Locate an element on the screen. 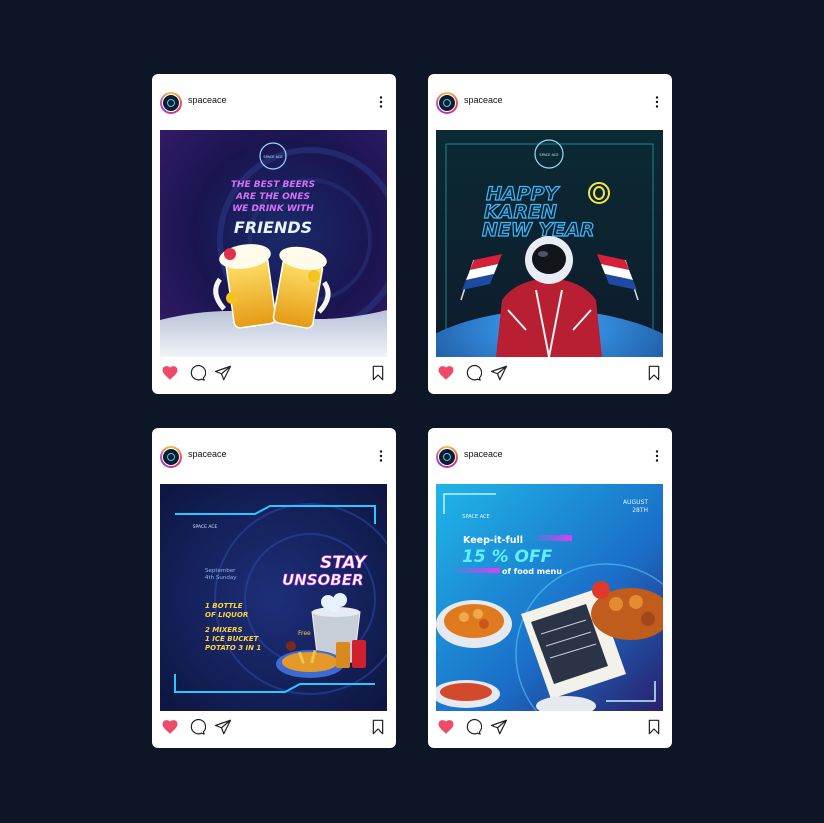 The width and height of the screenshot is (824, 823). headline: FRIENDS is located at coordinates (273, 227).